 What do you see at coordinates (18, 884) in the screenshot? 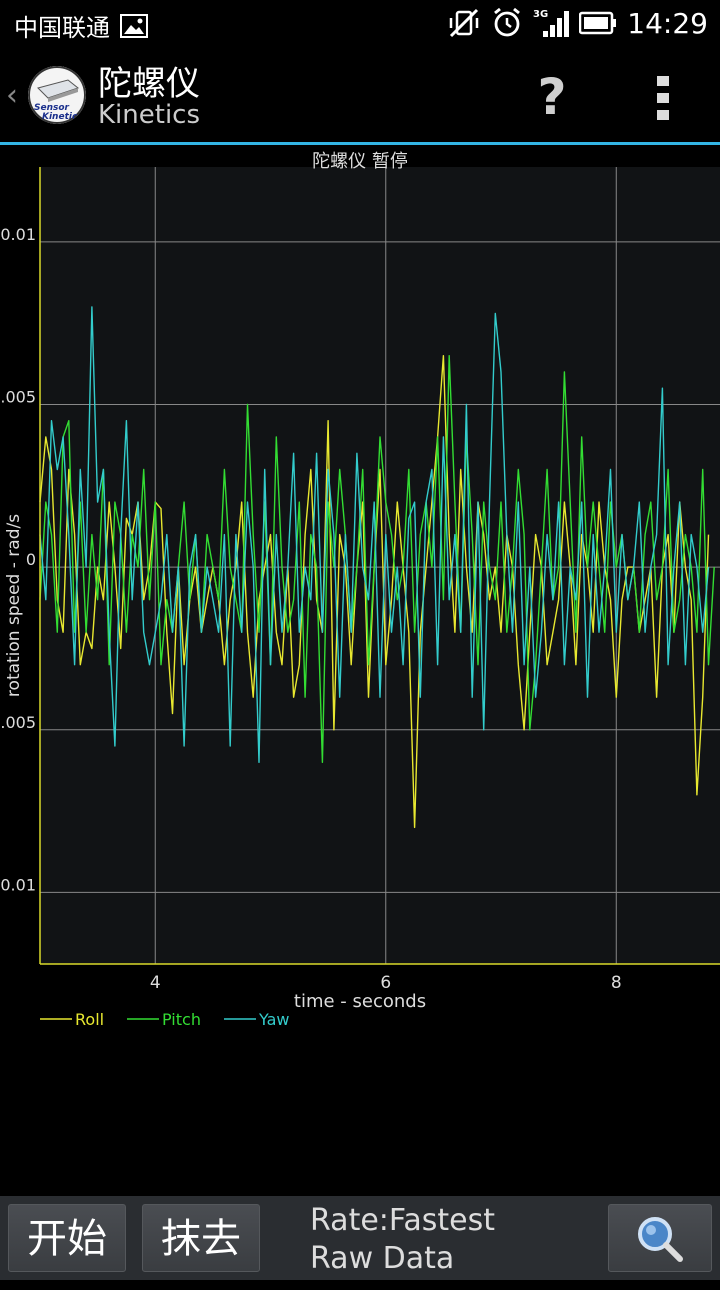
I see `y-tick-label: -0.01` at bounding box center [18, 884].